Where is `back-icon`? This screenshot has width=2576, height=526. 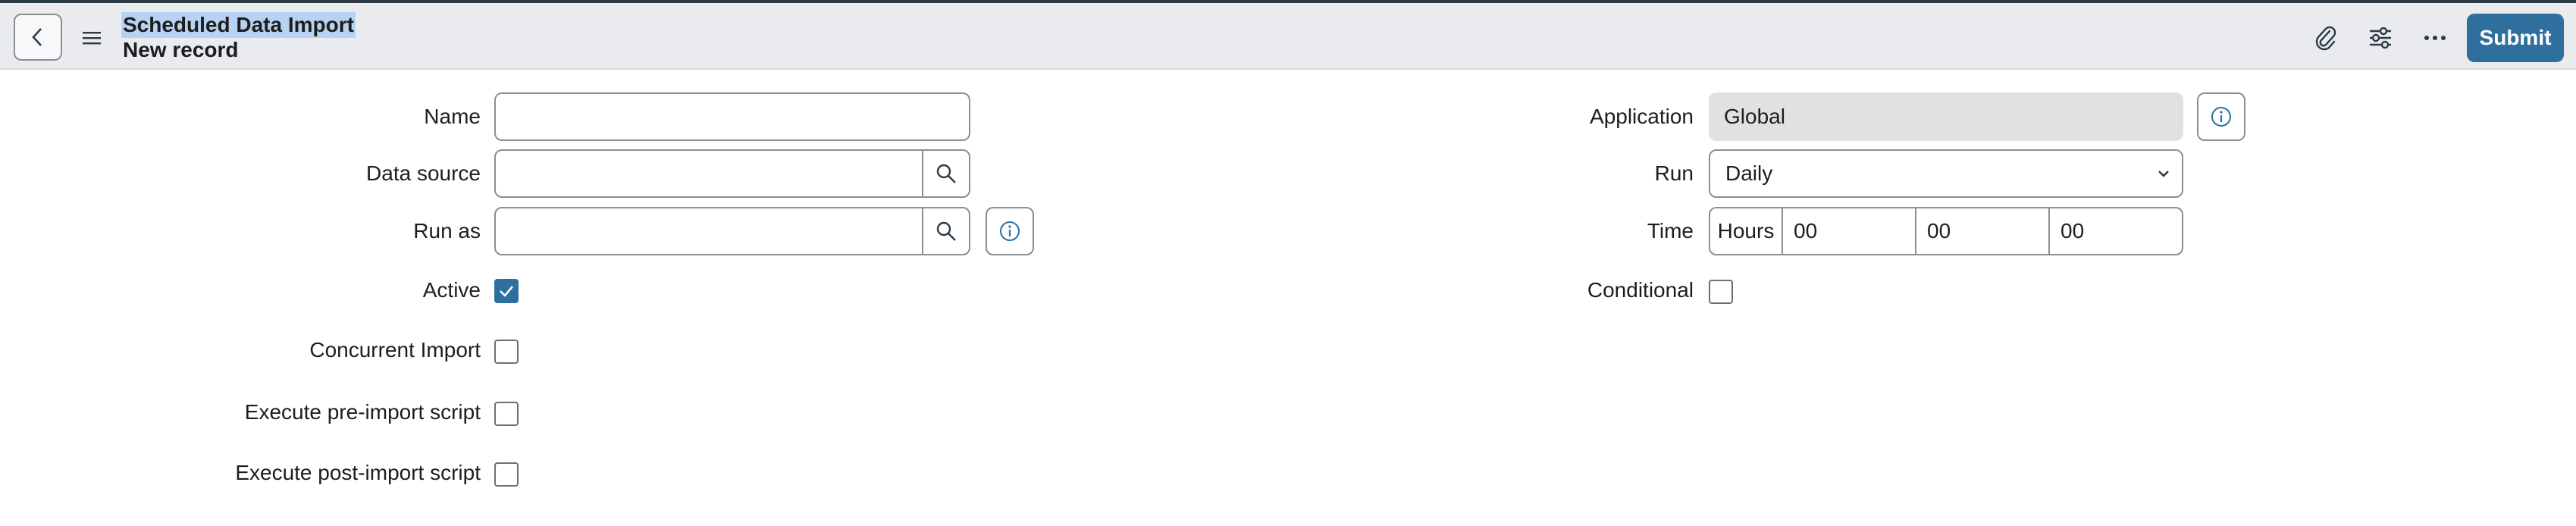
back-icon is located at coordinates (37, 37).